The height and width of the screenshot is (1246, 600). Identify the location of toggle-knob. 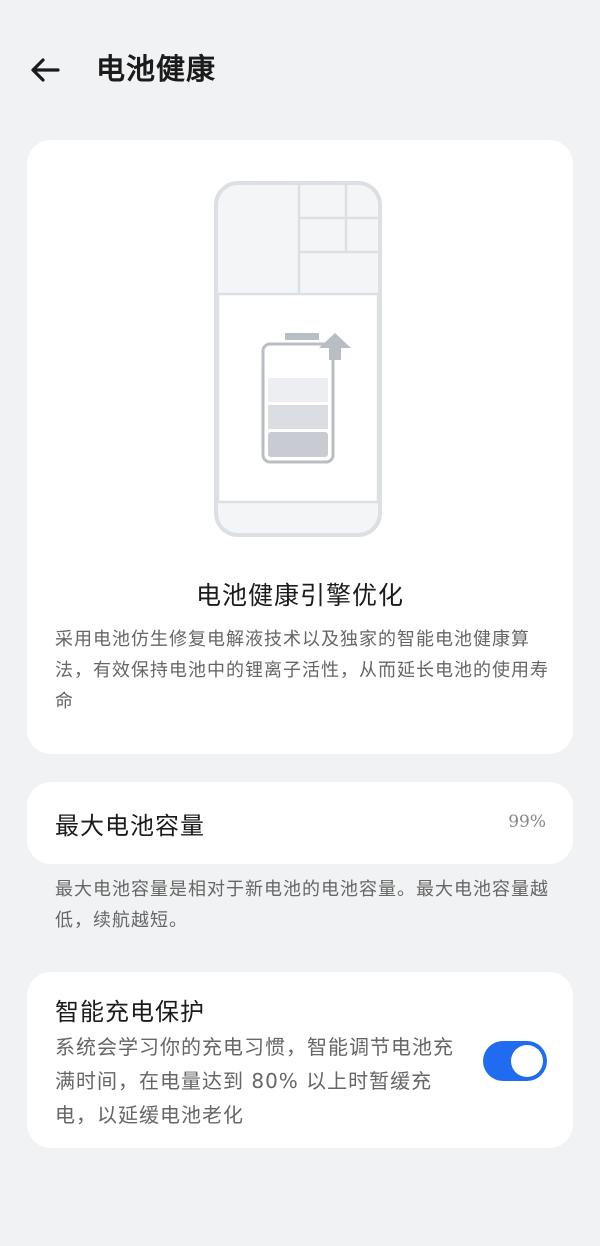
(527, 1061).